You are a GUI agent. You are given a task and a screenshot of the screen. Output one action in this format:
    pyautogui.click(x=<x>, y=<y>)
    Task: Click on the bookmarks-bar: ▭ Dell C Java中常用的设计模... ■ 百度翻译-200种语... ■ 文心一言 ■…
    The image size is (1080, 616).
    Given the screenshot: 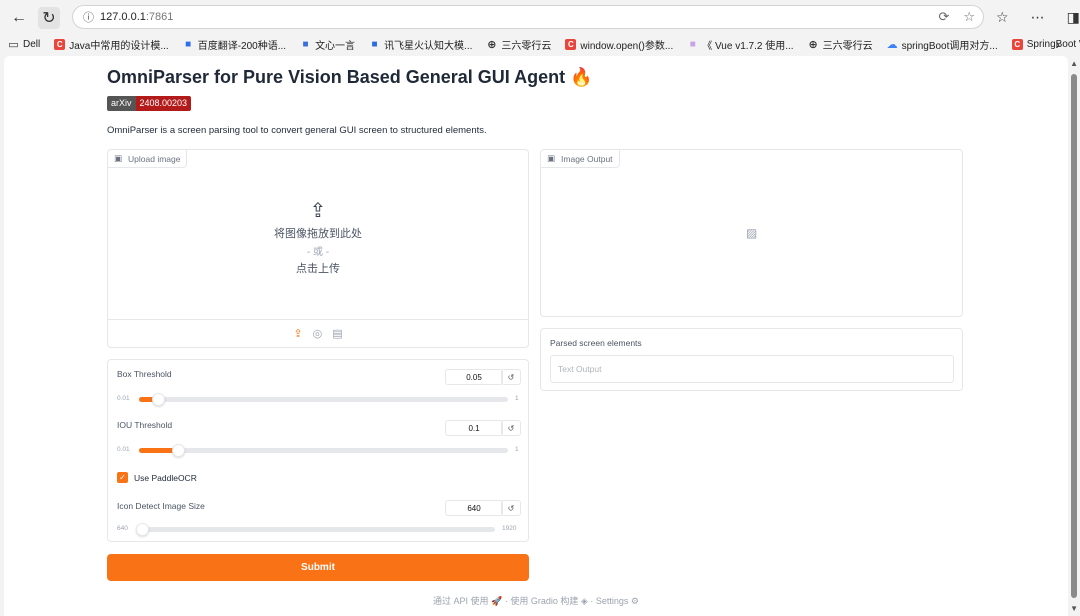 What is the action you would take?
    pyautogui.click(x=540, y=44)
    